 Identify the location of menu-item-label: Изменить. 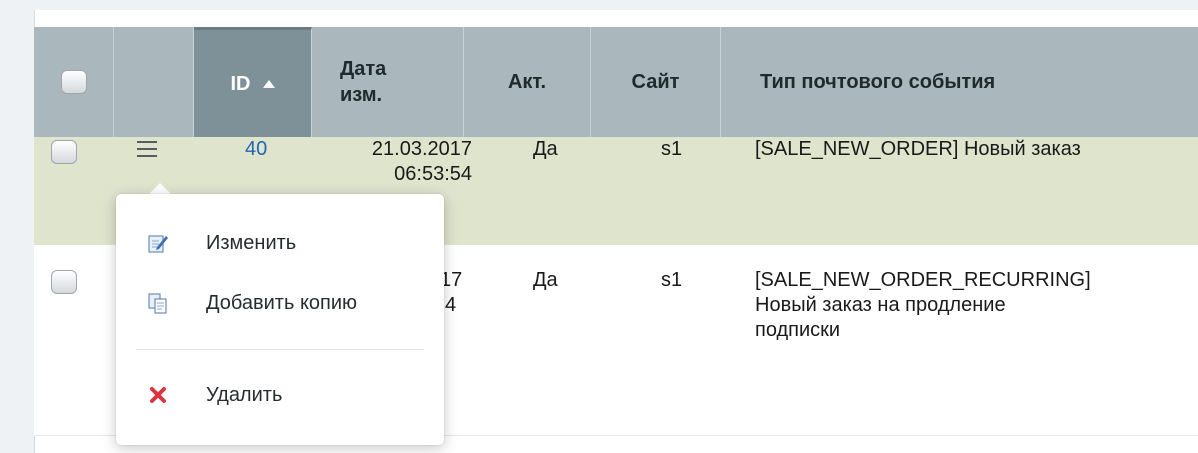
(251, 242).